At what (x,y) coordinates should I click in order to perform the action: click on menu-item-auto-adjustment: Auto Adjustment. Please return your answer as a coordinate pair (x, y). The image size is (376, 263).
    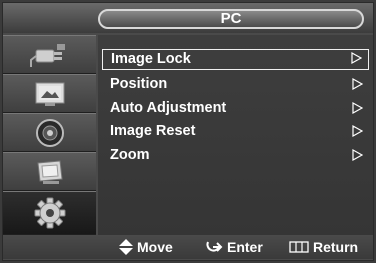
    Looking at the image, I should click on (235, 108).